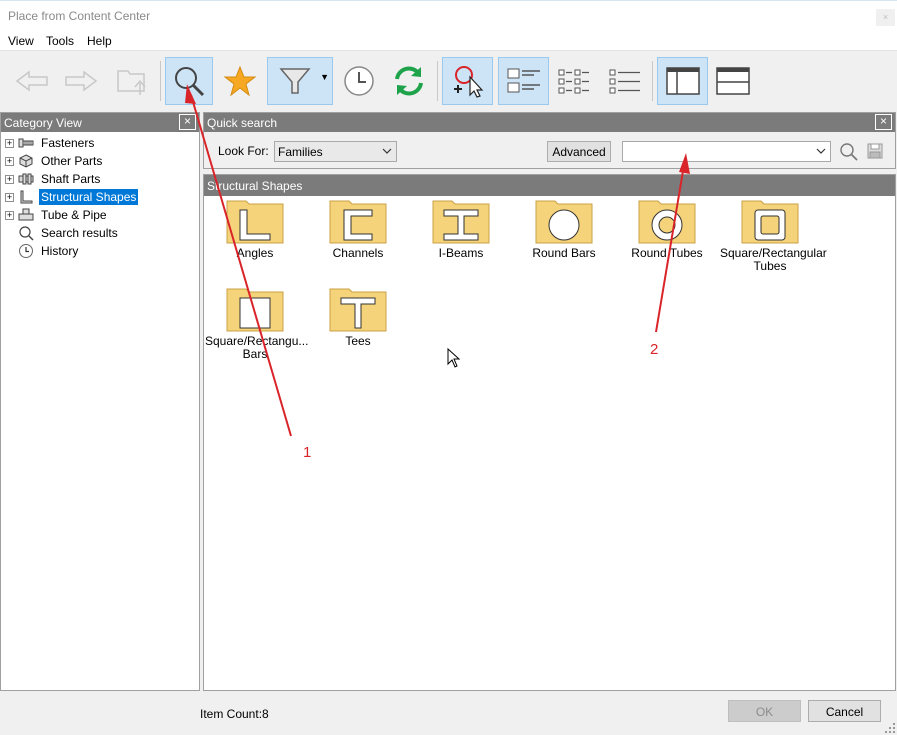  What do you see at coordinates (99, 41) in the screenshot?
I see `menu-help: Help` at bounding box center [99, 41].